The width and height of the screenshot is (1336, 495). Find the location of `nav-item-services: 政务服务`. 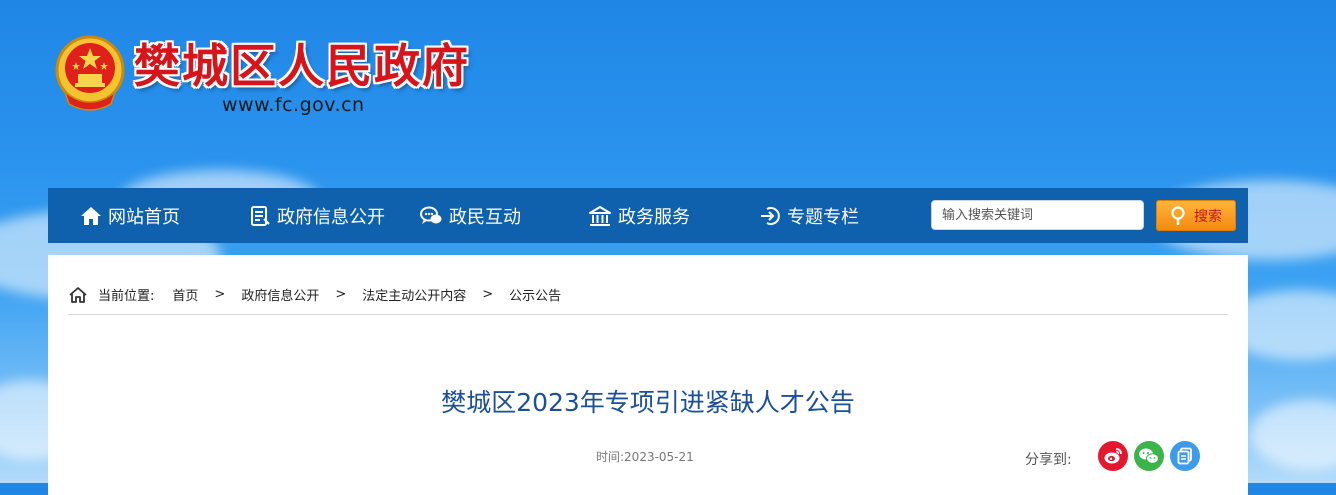

nav-item-services: 政务服务 is located at coordinates (639, 215).